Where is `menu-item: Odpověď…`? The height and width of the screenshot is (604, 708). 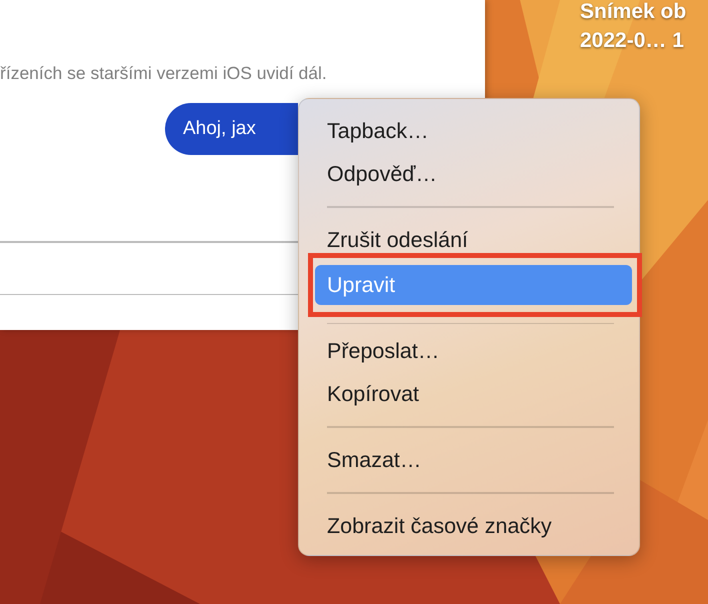 menu-item: Odpověď… is located at coordinates (464, 174).